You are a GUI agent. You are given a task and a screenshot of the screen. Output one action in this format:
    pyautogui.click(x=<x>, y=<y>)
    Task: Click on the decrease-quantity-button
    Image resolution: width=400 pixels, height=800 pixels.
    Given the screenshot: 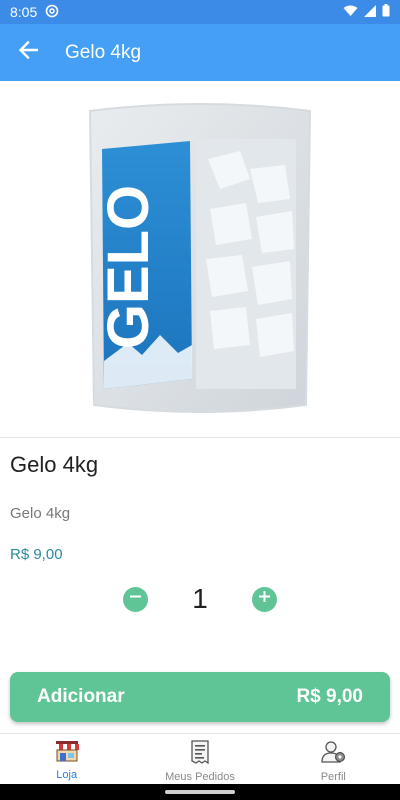 What is the action you would take?
    pyautogui.click(x=135, y=599)
    